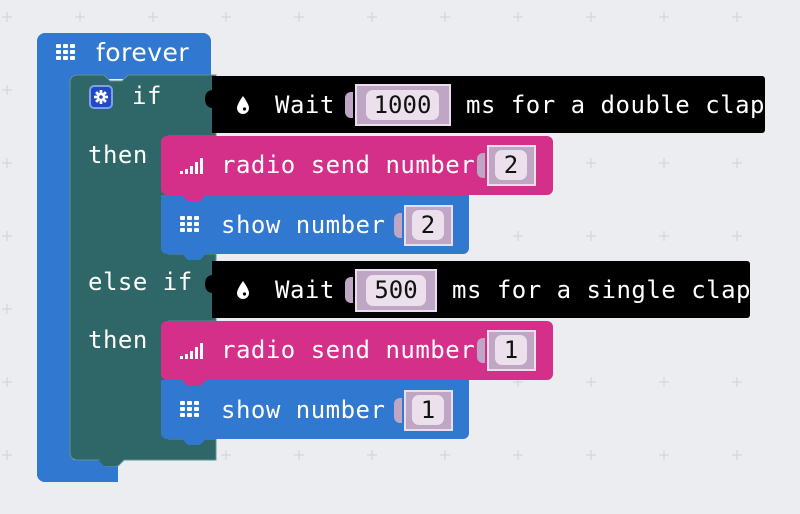  What do you see at coordinates (601, 290) in the screenshot?
I see `wait-suffix-label: ms for a single clap` at bounding box center [601, 290].